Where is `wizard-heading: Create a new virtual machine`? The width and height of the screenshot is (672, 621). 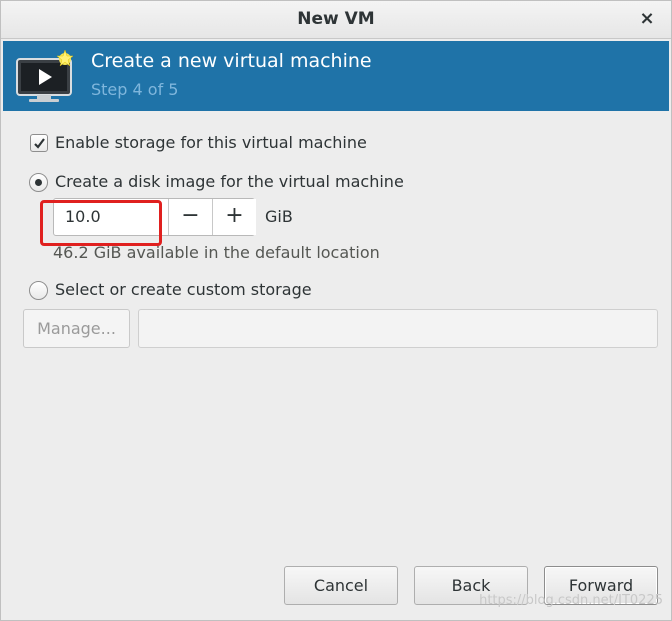 wizard-heading: Create a new virtual machine is located at coordinates (231, 61).